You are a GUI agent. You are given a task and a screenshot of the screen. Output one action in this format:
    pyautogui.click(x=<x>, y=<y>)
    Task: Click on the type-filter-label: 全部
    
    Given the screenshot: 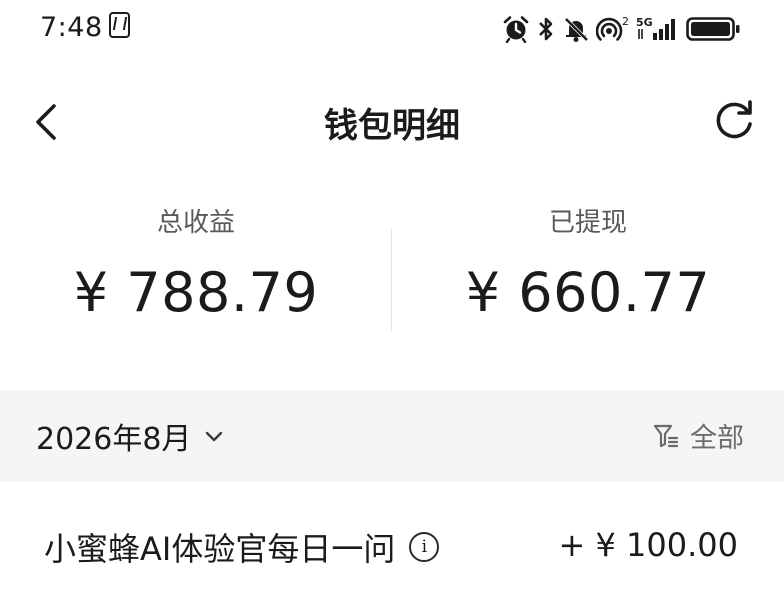 What is the action you would take?
    pyautogui.click(x=717, y=438)
    